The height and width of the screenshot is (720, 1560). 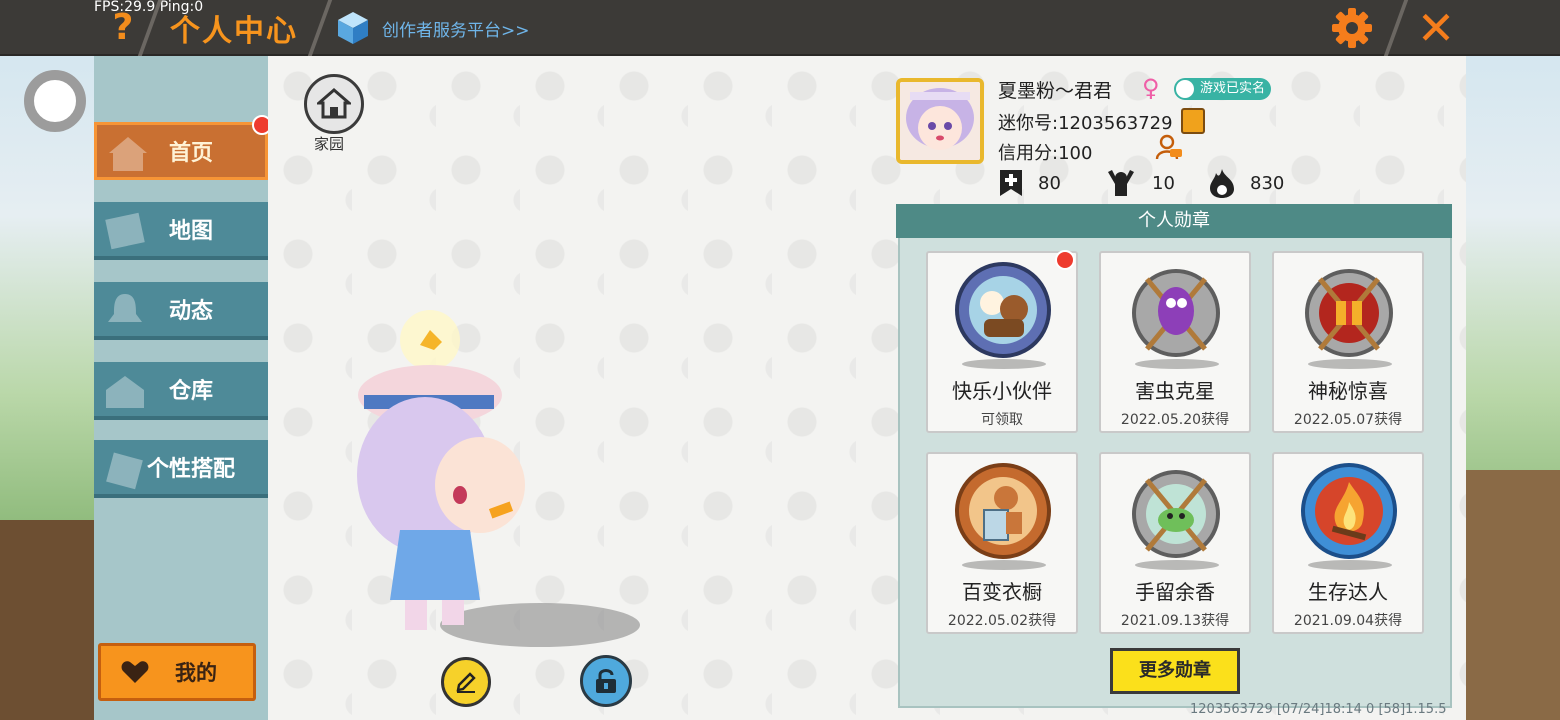 I want to click on sidebar-item-home: 首页, so click(x=181, y=151).